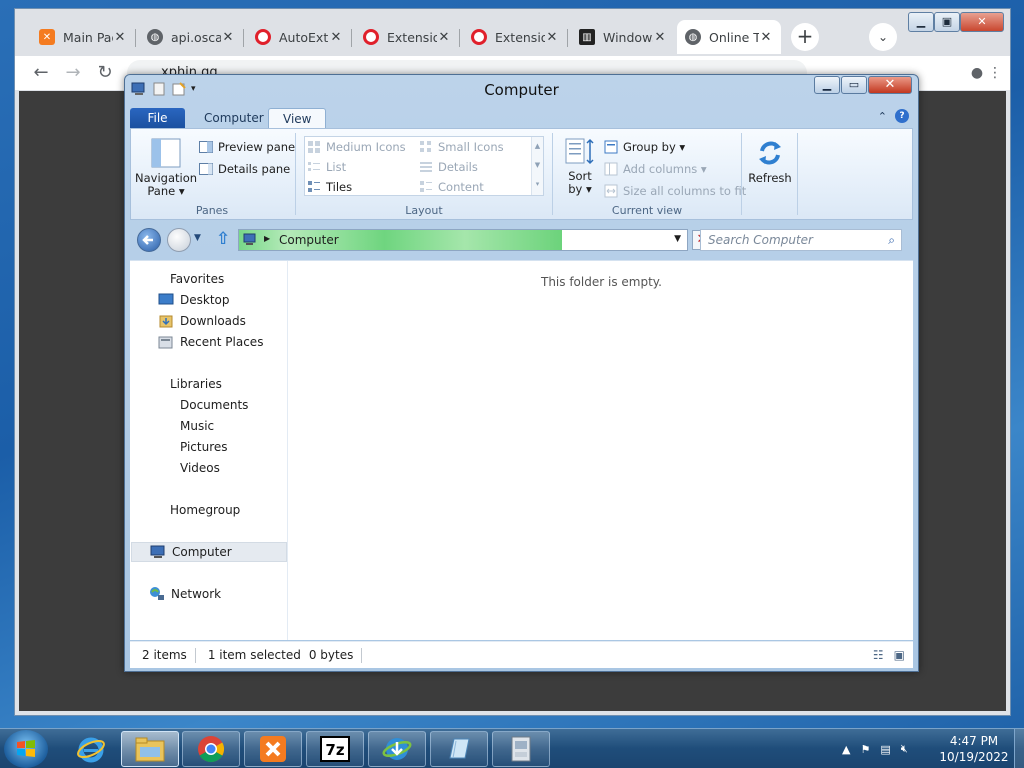  I want to click on xampp-icon: ✕, so click(47, 37).